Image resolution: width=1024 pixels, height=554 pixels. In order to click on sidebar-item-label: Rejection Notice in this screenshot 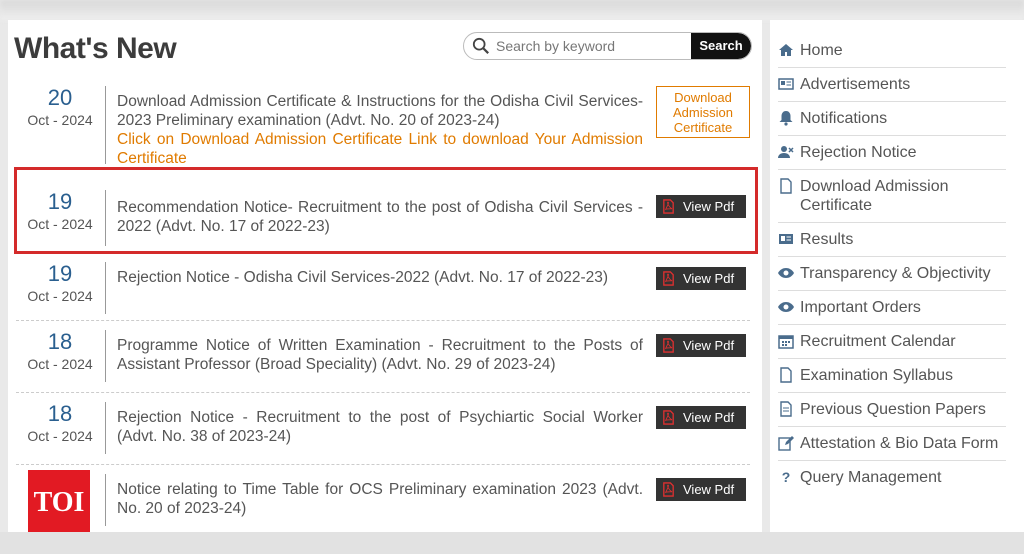, I will do `click(858, 152)`.